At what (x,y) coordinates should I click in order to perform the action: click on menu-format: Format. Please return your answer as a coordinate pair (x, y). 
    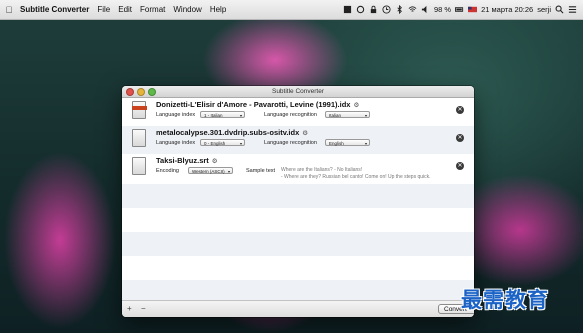
    Looking at the image, I should click on (152, 9).